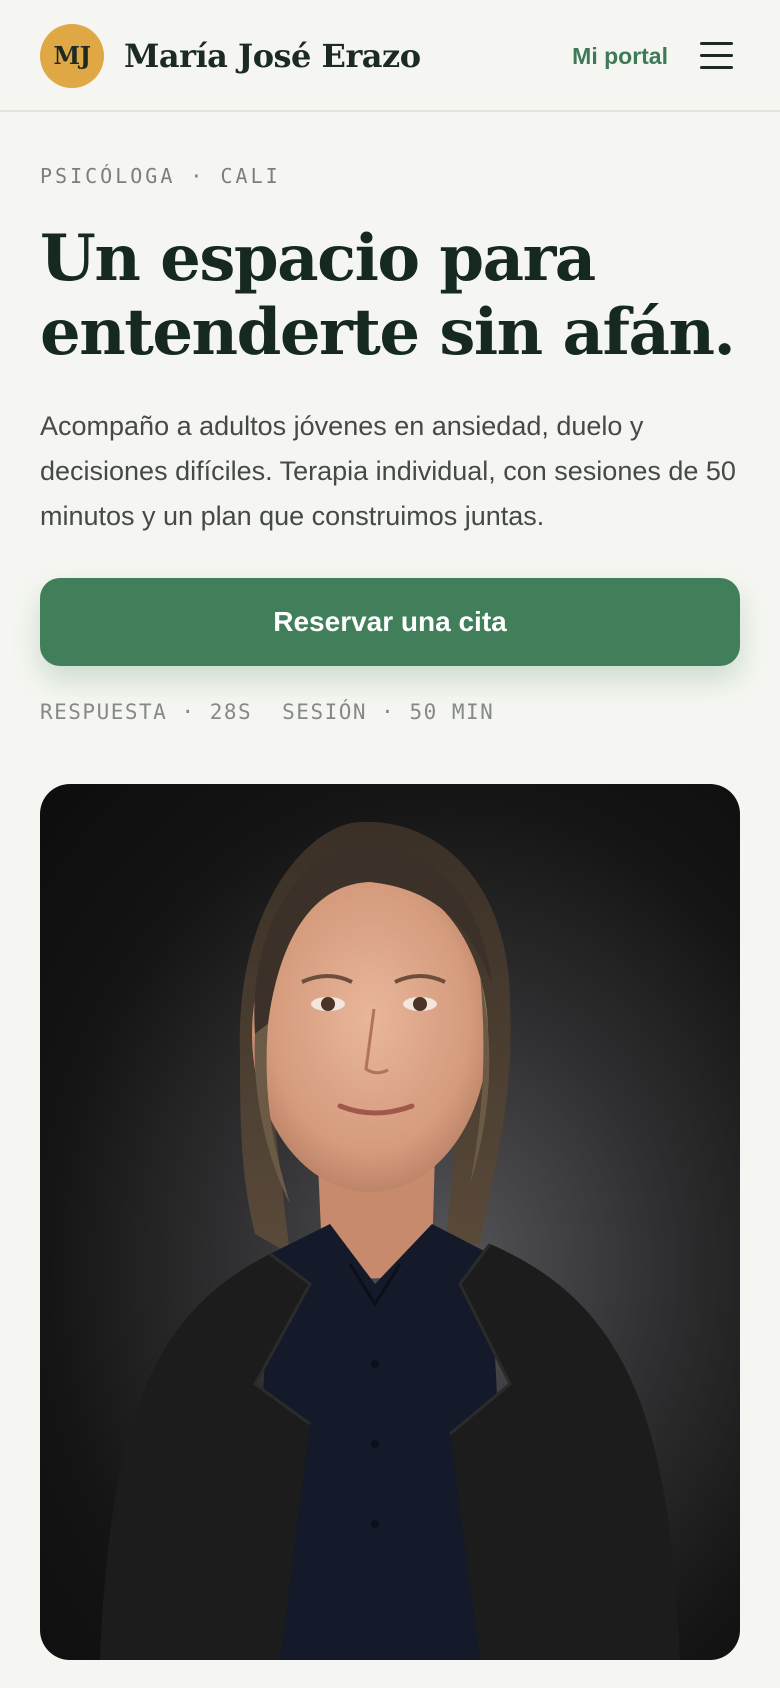 The width and height of the screenshot is (780, 1688). I want to click on hero-title: Un espacio para entenderte sin afán., so click(388, 295).